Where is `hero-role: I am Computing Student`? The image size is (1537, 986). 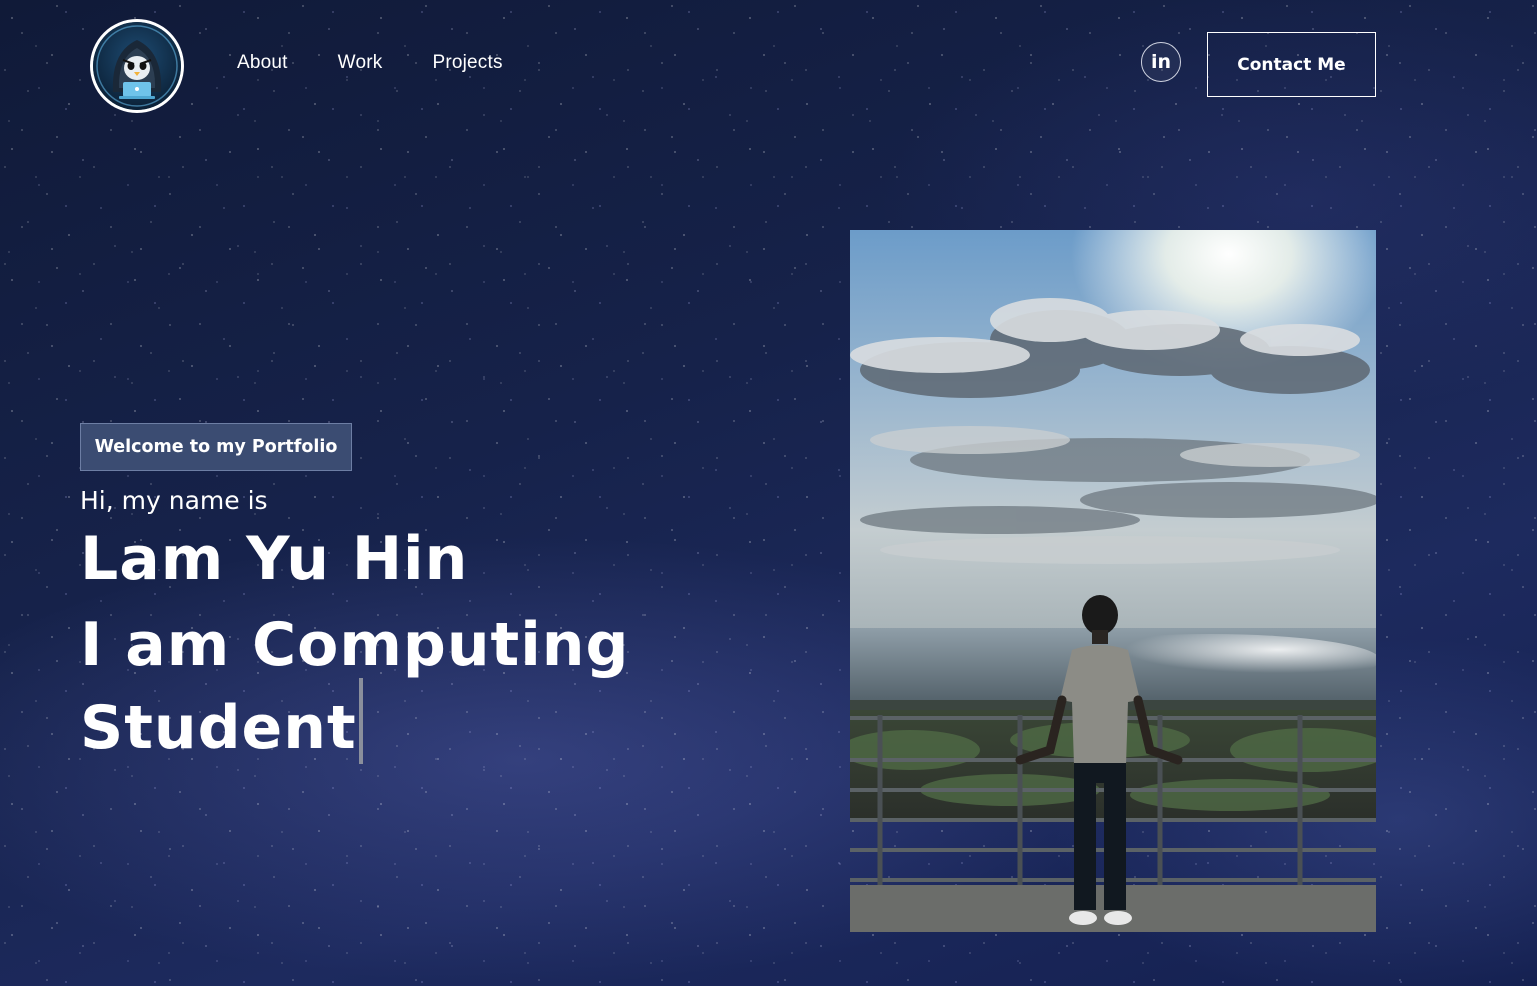
hero-role: I am Computing Student is located at coordinates (360, 688).